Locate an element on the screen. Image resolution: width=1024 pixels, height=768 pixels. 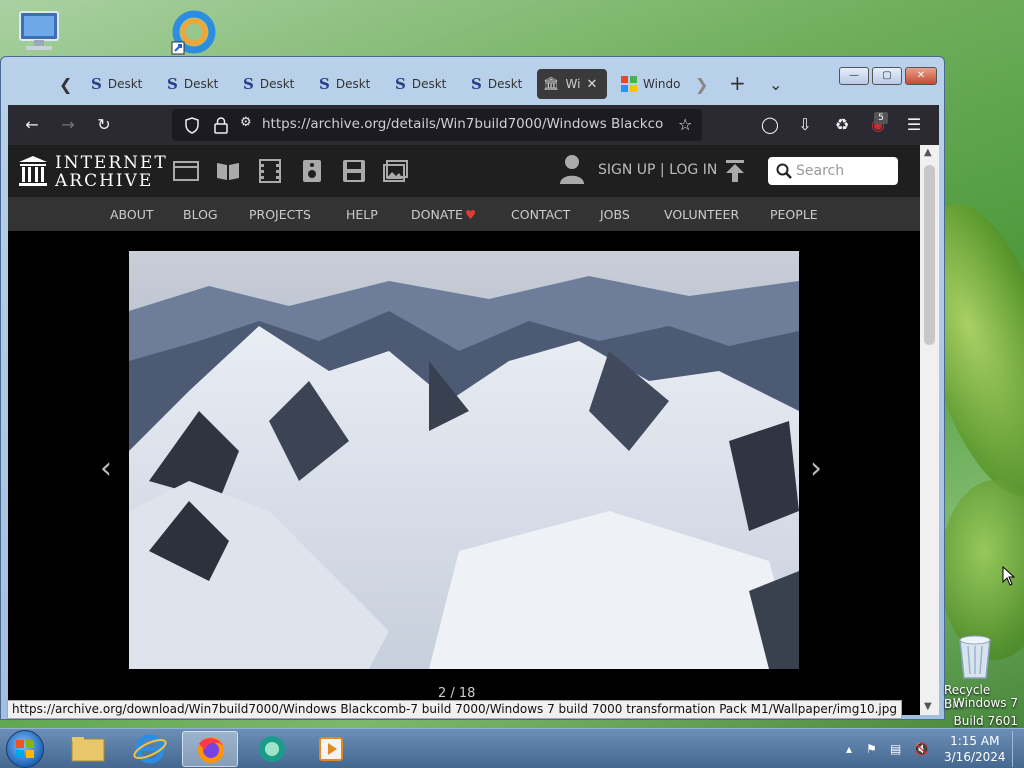
taskbar-explorer-button is located at coordinates (88, 749).